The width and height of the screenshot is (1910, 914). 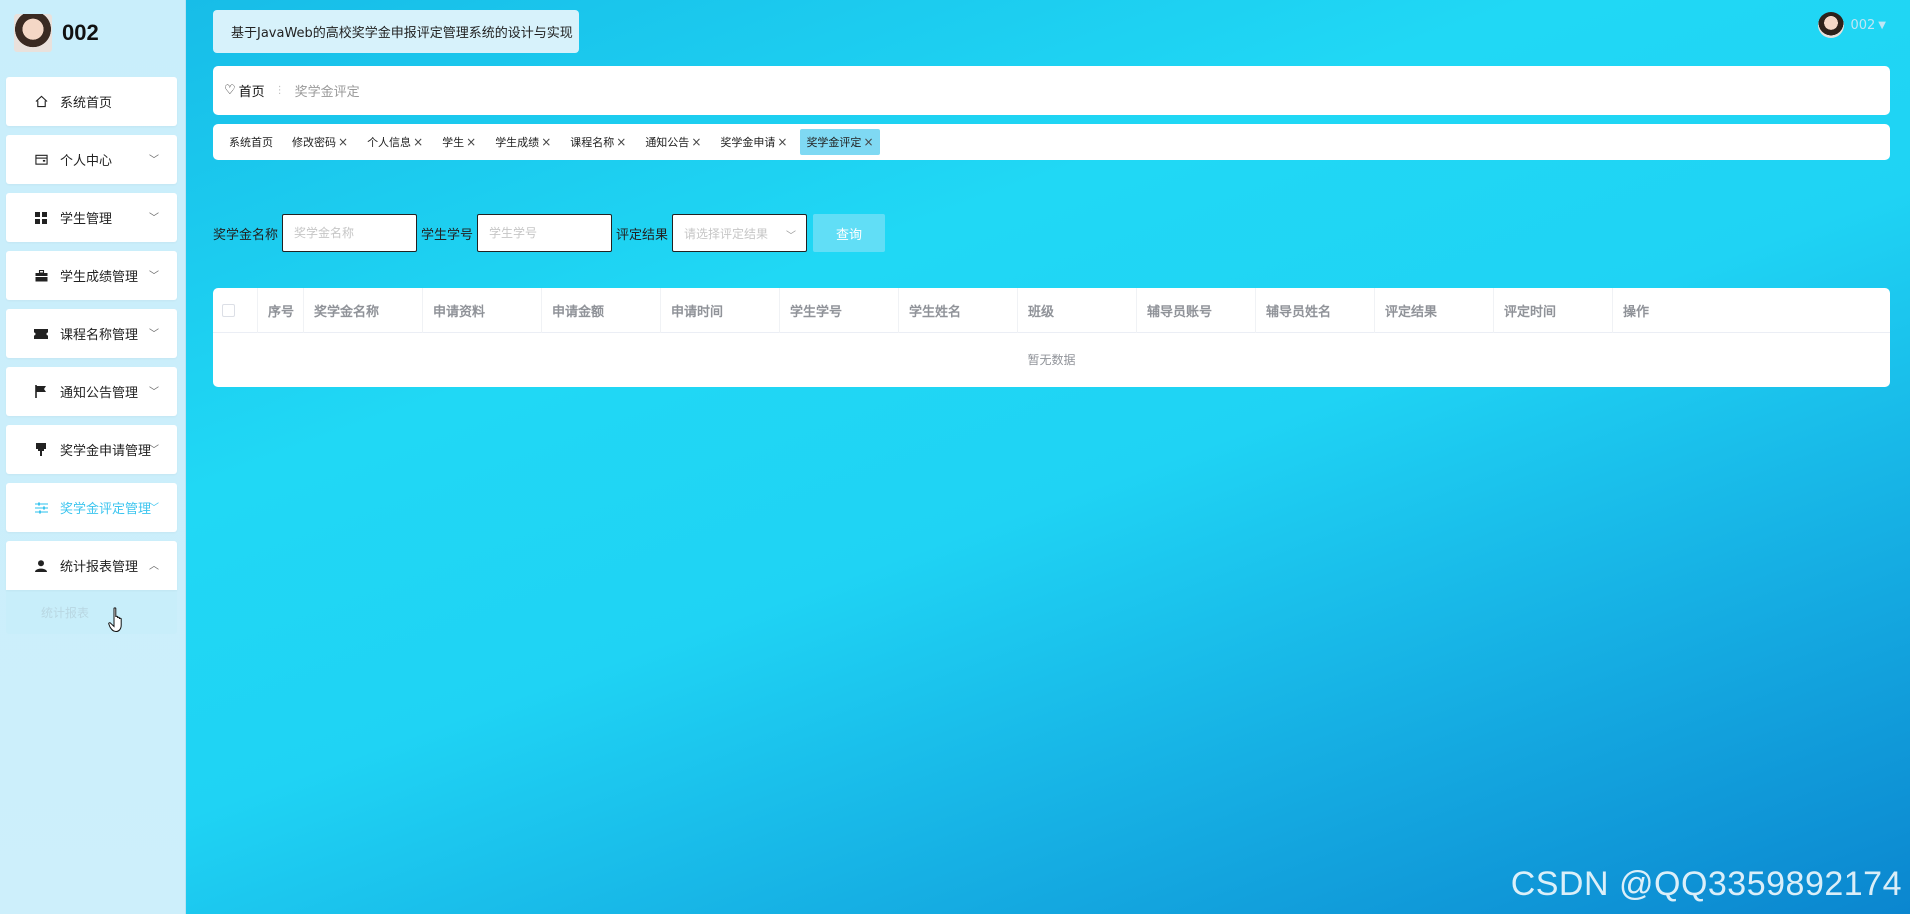 What do you see at coordinates (667, 142) in the screenshot?
I see `tag-label: 通知公告` at bounding box center [667, 142].